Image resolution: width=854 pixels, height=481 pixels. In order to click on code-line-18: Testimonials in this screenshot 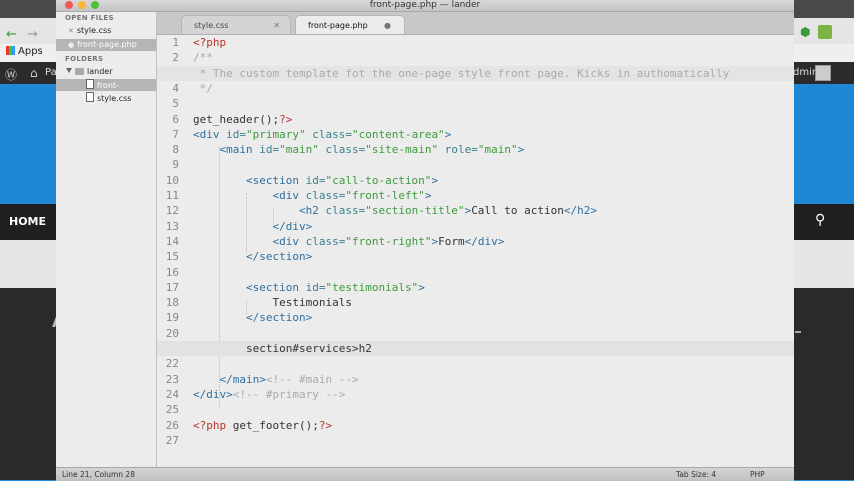, I will do `click(272, 302)`.